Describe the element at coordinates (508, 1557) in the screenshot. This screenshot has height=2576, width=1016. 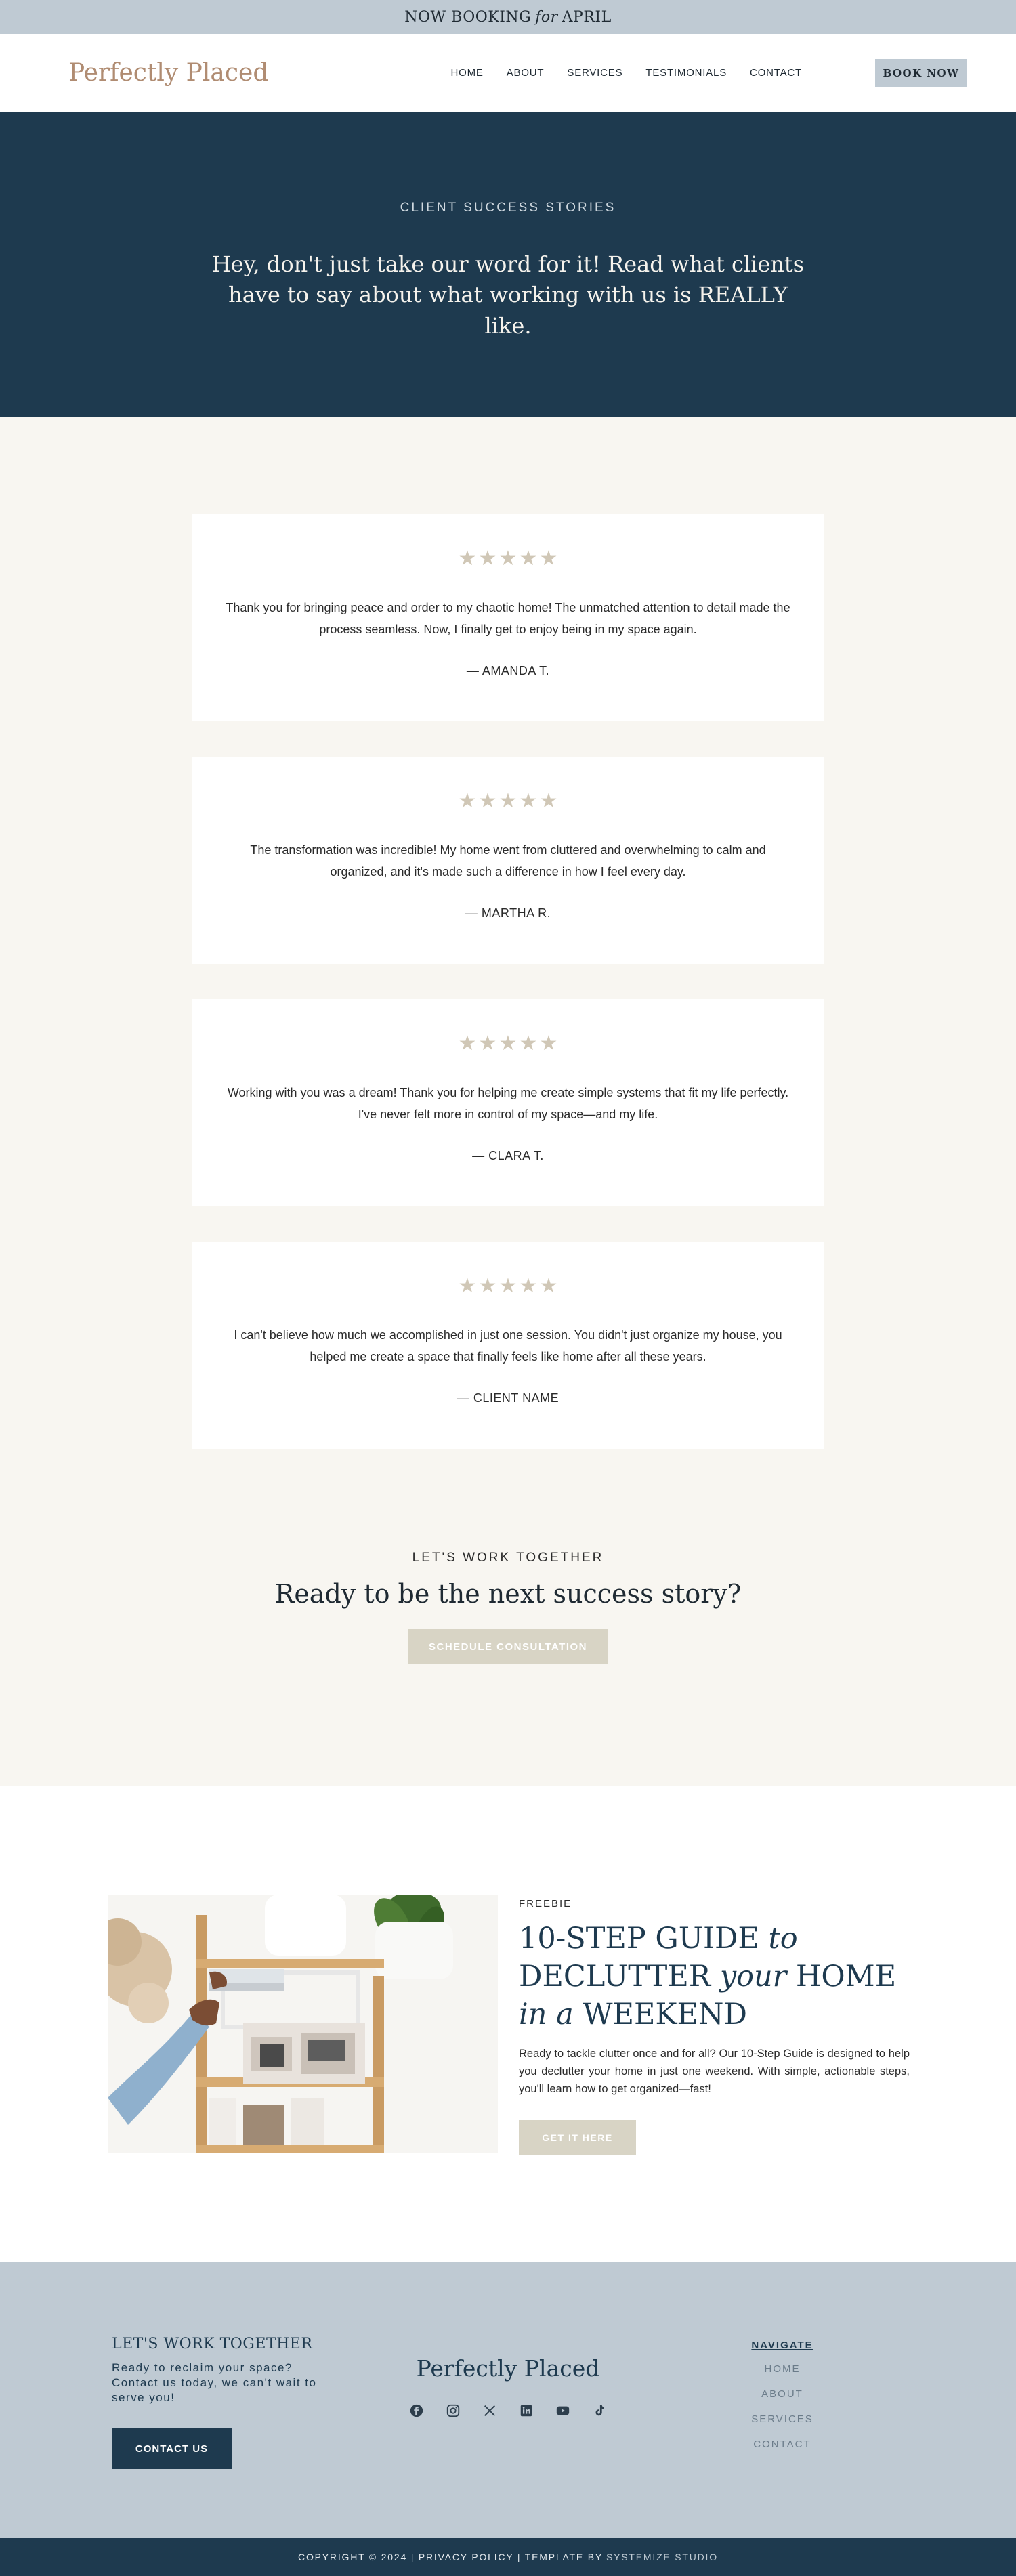
I see `cta-eyebrow: LET'S WORK TOGETHER` at that location.